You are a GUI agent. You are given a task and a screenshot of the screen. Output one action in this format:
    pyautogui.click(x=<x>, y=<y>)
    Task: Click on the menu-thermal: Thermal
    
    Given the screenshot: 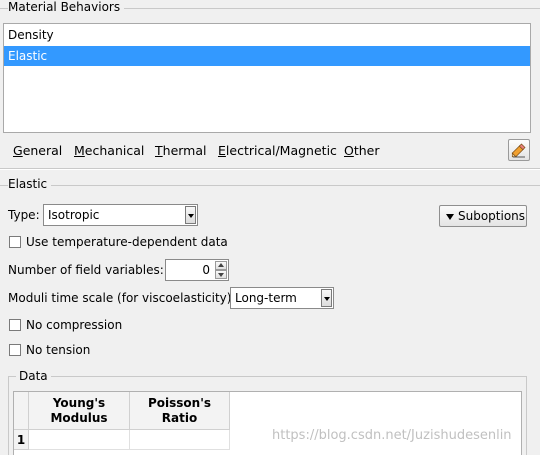 What is the action you would take?
    pyautogui.click(x=180, y=150)
    